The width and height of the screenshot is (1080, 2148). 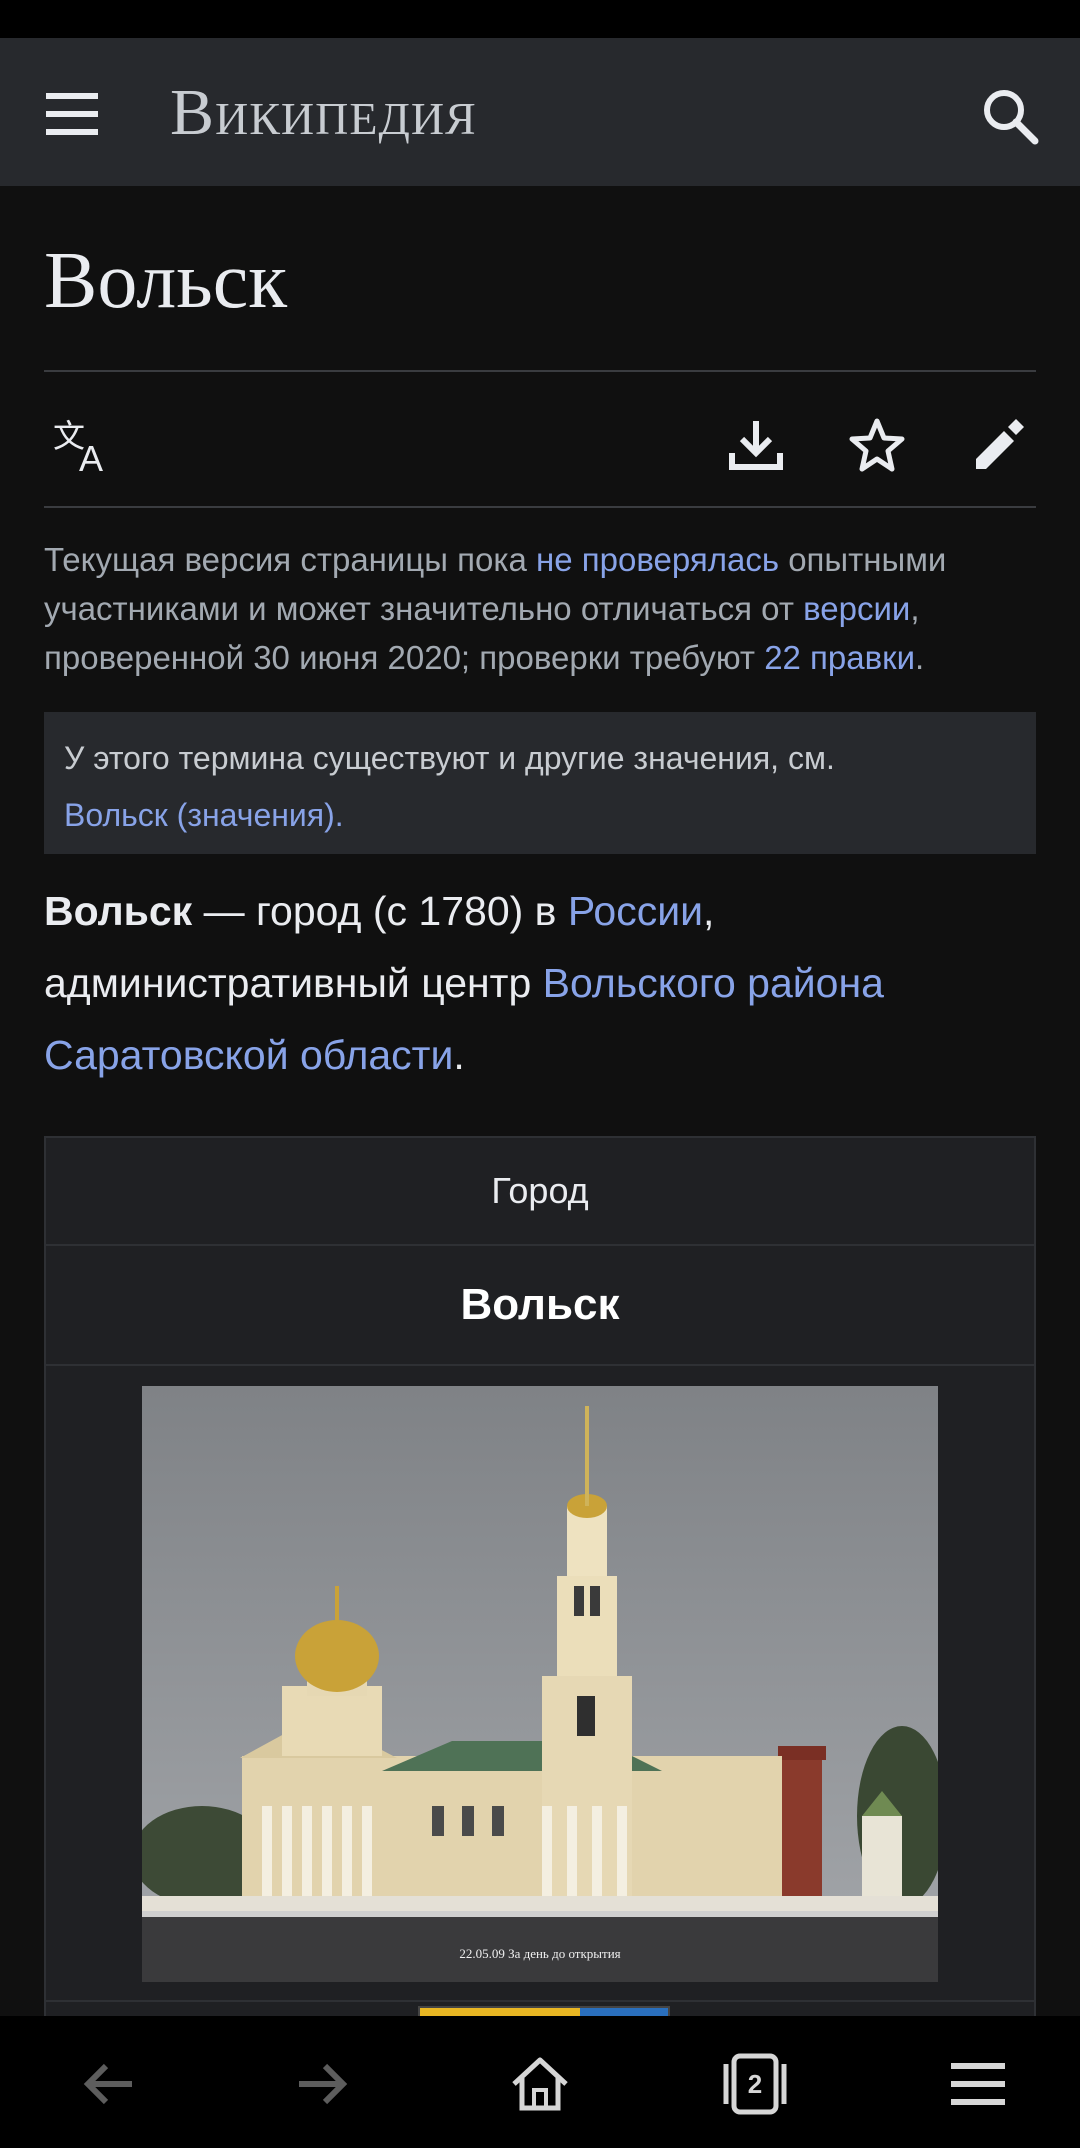 I want to click on status-bar, so click(x=540, y=19).